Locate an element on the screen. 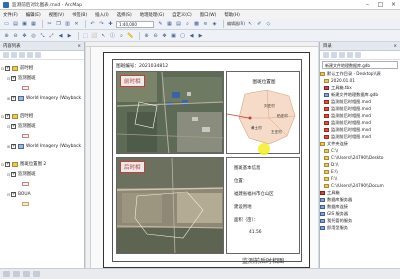 The image size is (400, 279). catalog-item: C:\\ is located at coordinates (360, 150).